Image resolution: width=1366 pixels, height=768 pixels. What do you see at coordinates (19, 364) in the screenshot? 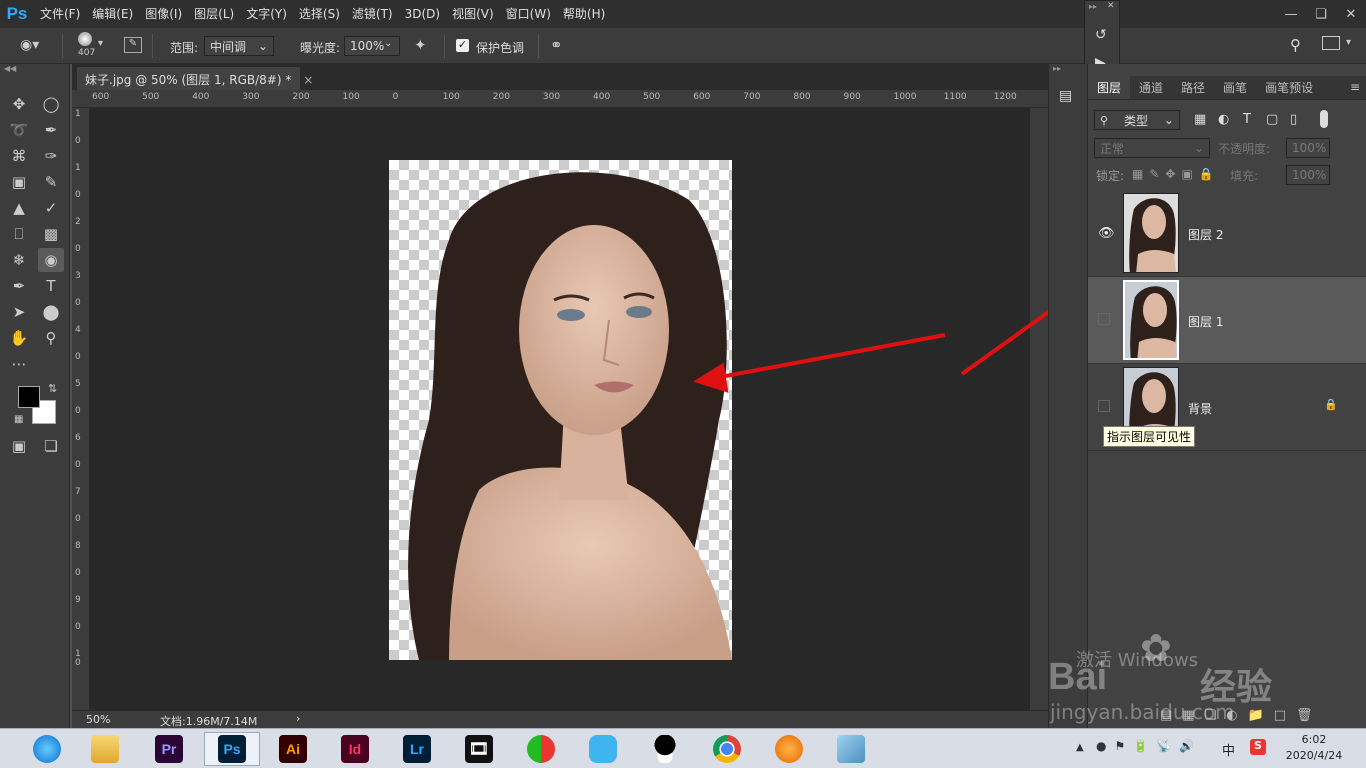
I see `more-tools-icon: ⋯` at bounding box center [19, 364].